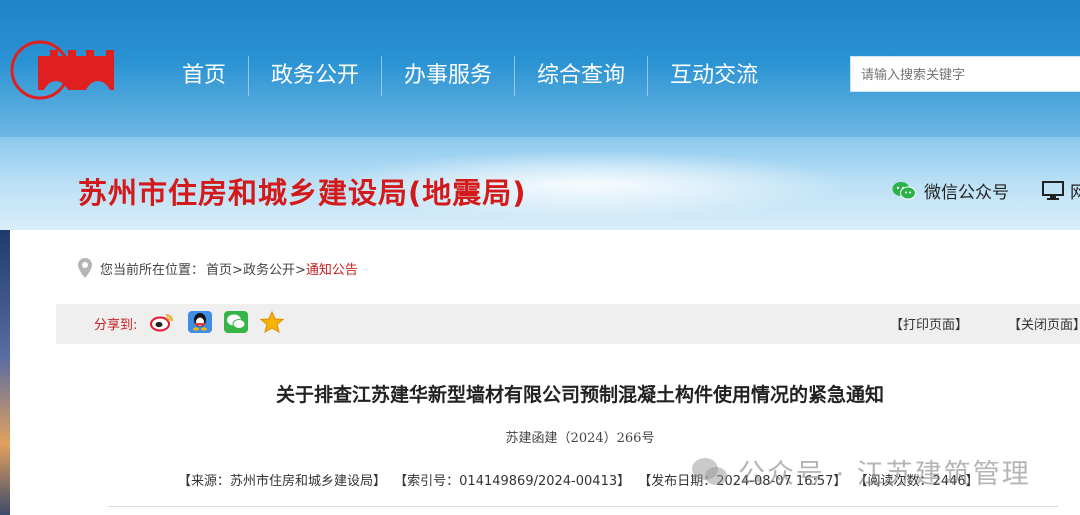 This screenshot has width=1080, height=515. I want to click on meta-index-number: 【索引号：014149869/2024-00413】, so click(512, 481).